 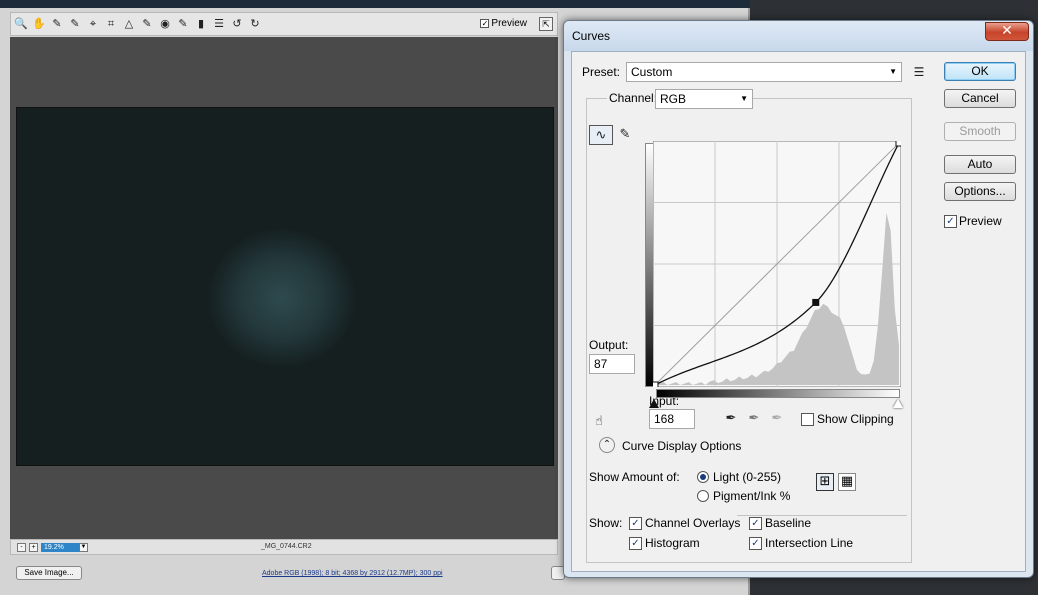 What do you see at coordinates (485, 23) in the screenshot?
I see `raw-preview-checkbox: ✓` at bounding box center [485, 23].